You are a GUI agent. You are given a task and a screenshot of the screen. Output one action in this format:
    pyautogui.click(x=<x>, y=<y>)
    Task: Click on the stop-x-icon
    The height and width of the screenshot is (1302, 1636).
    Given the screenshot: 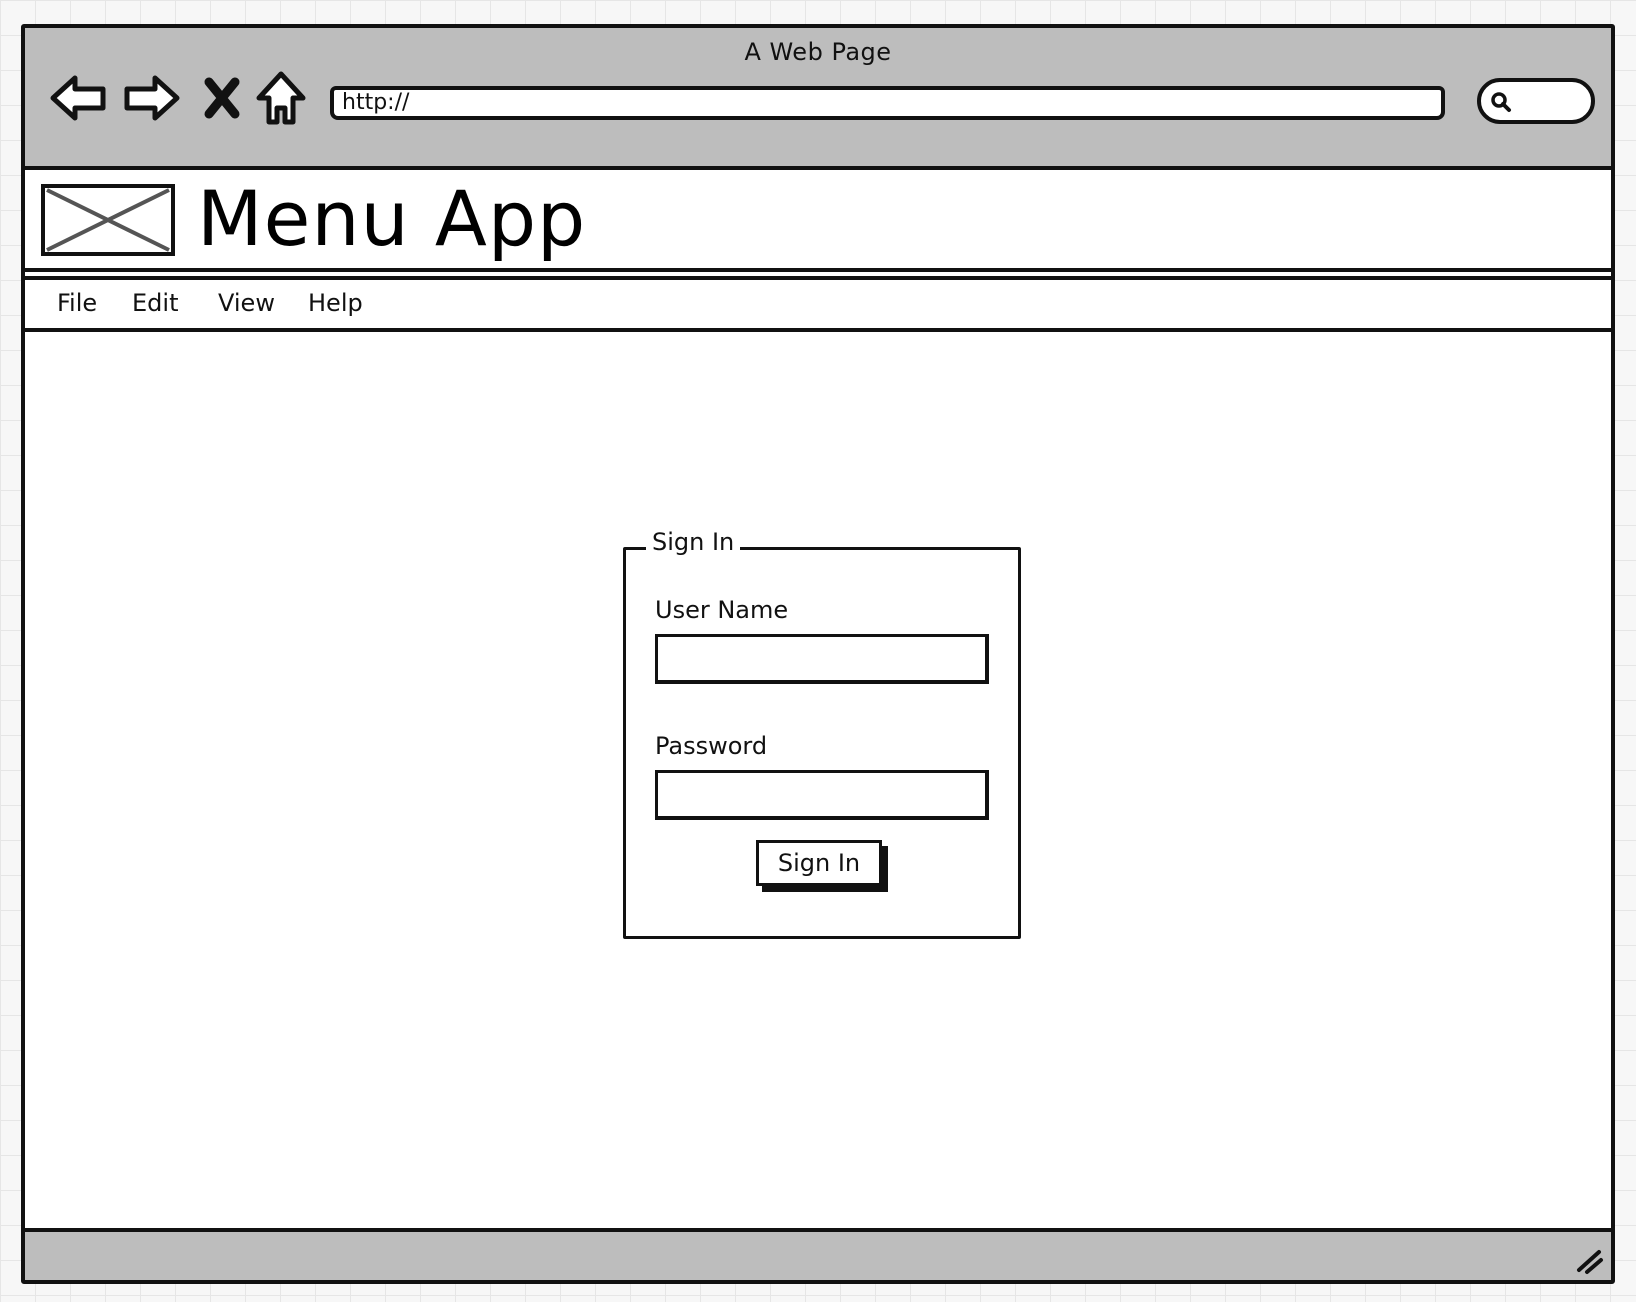 What is the action you would take?
    pyautogui.click(x=223, y=98)
    